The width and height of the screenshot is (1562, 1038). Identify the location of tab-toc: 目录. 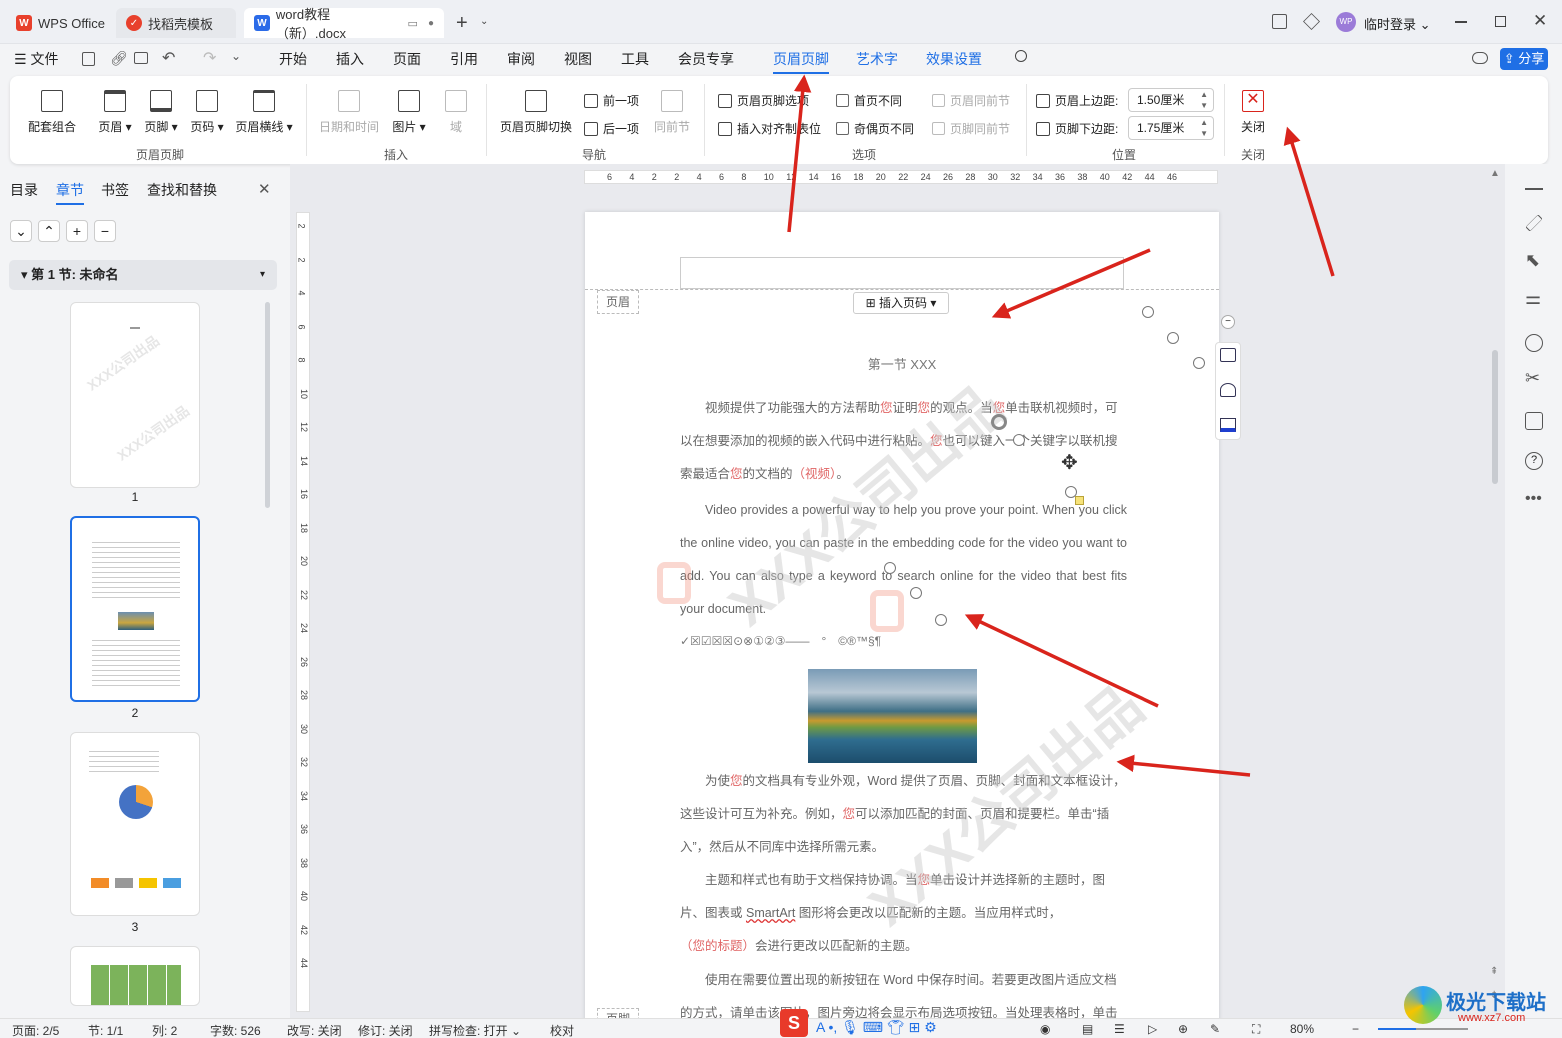
(24, 190).